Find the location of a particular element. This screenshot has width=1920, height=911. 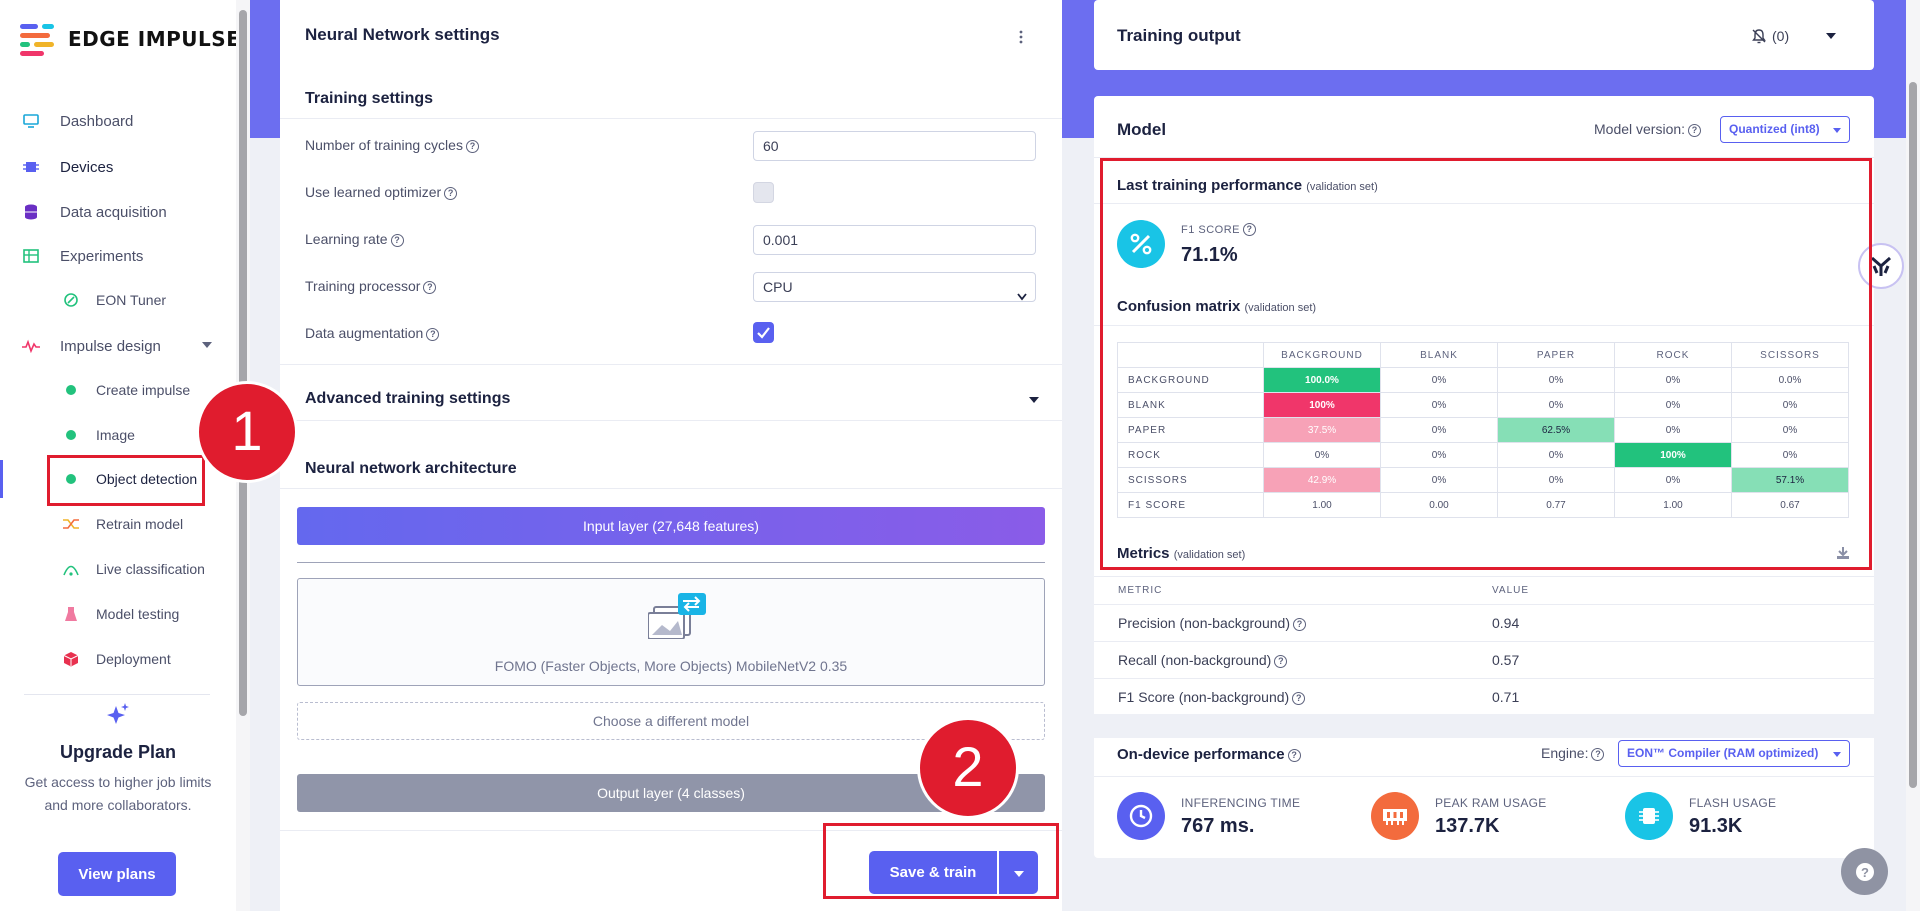

sidebar-item-devices: Devices is located at coordinates (120, 167).